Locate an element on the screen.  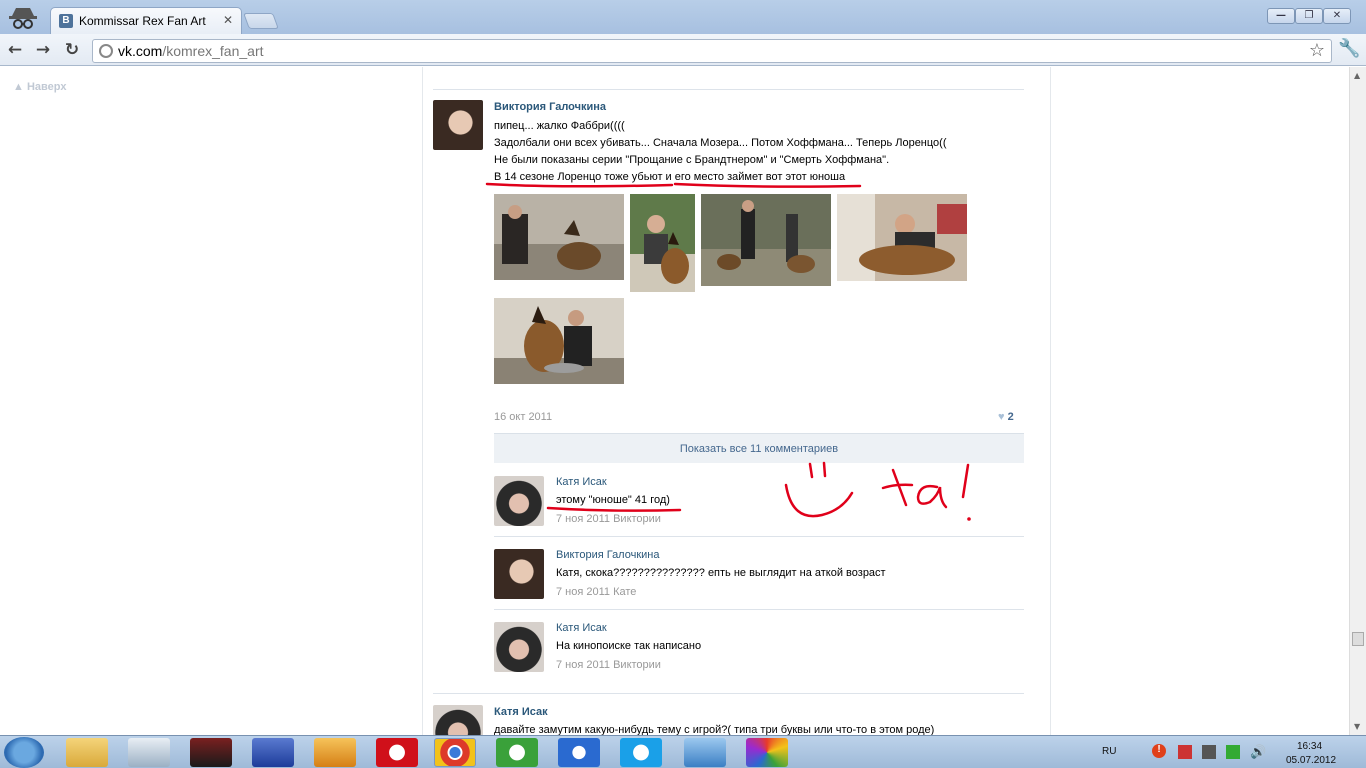
post-author: Катя Исак is located at coordinates (521, 712).